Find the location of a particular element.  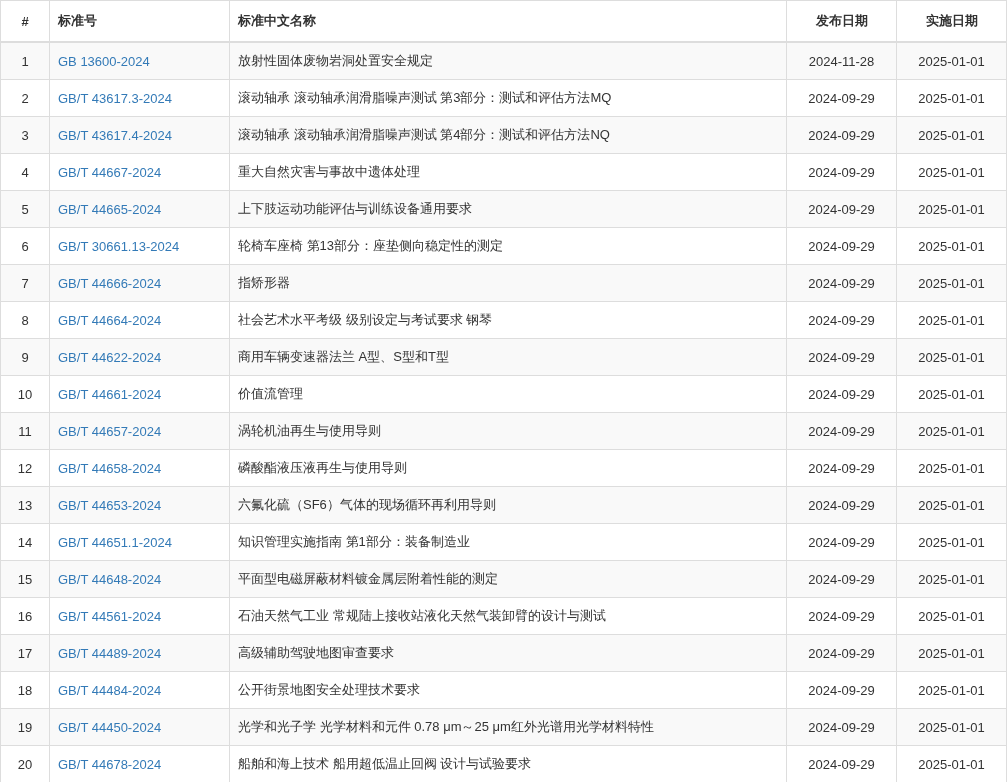

row-number: 19 is located at coordinates (25, 727).